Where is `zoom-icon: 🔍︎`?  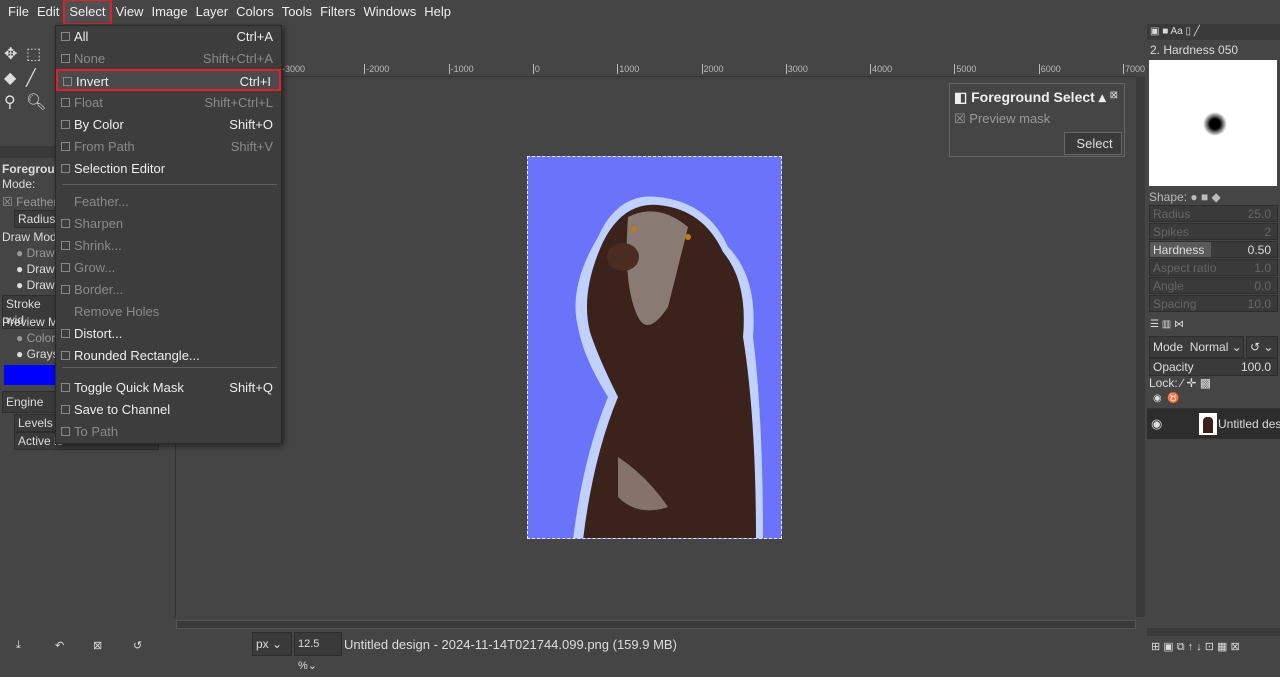 zoom-icon: 🔍︎ is located at coordinates (36, 102).